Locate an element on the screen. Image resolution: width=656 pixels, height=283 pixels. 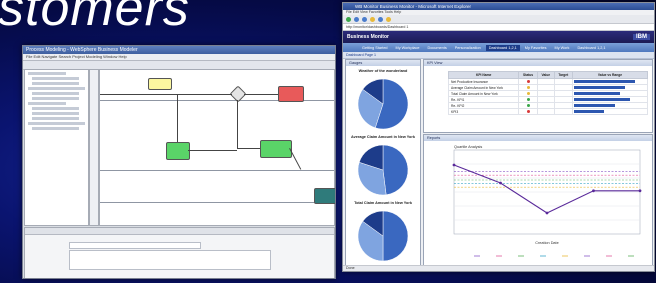
panel-header: Reports is located at coordinates (538, 138).